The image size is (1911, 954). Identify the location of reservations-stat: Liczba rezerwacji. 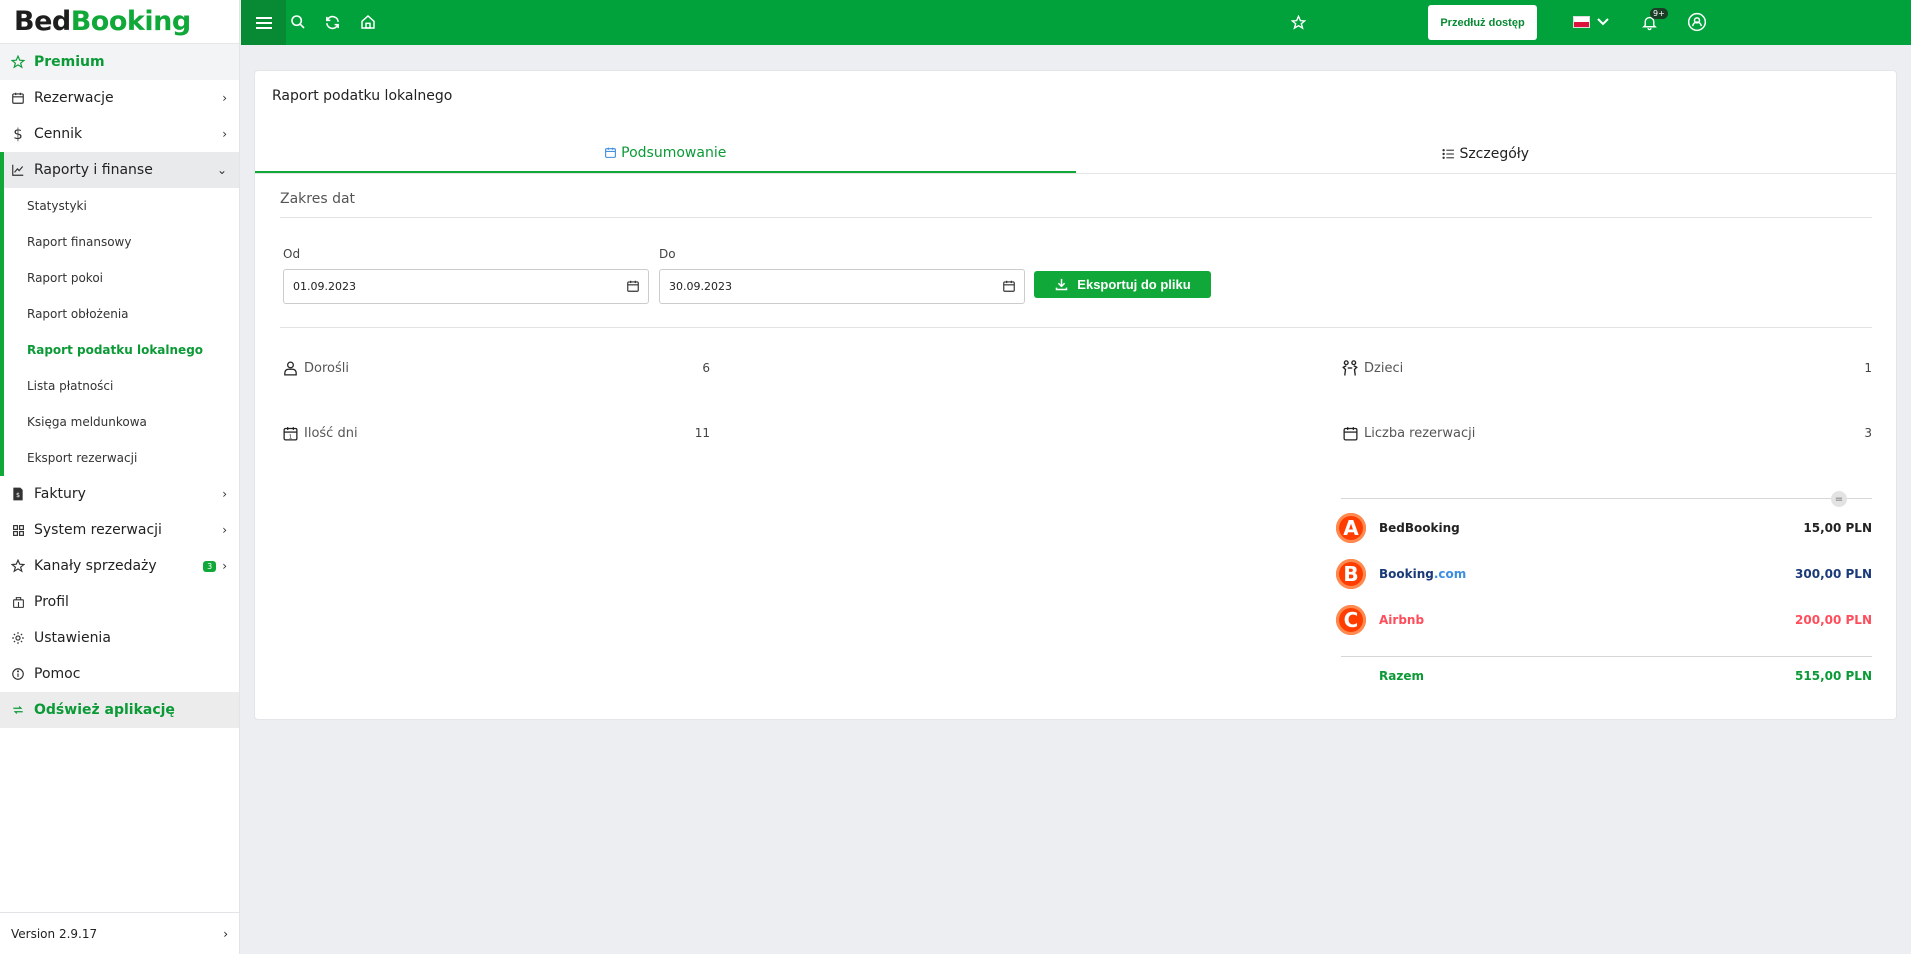
(1407, 433).